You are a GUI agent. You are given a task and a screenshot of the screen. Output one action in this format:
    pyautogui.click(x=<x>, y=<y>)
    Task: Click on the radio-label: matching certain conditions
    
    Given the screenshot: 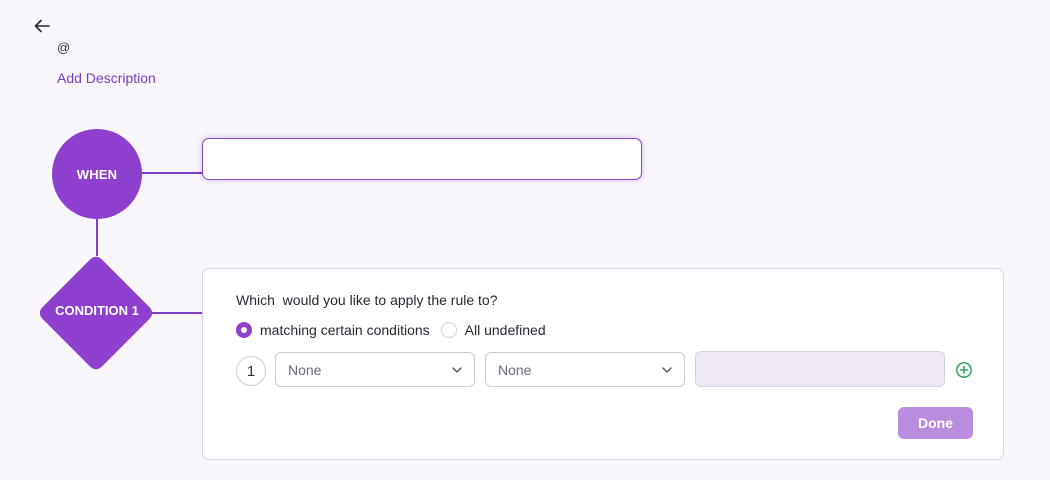 What is the action you would take?
    pyautogui.click(x=345, y=330)
    